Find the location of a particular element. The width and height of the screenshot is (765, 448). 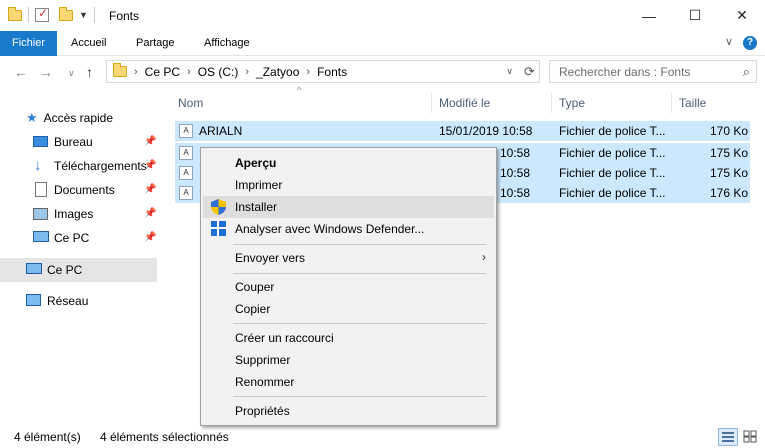

sidebar-item-this-pc: Ce PC is located at coordinates (78, 270).